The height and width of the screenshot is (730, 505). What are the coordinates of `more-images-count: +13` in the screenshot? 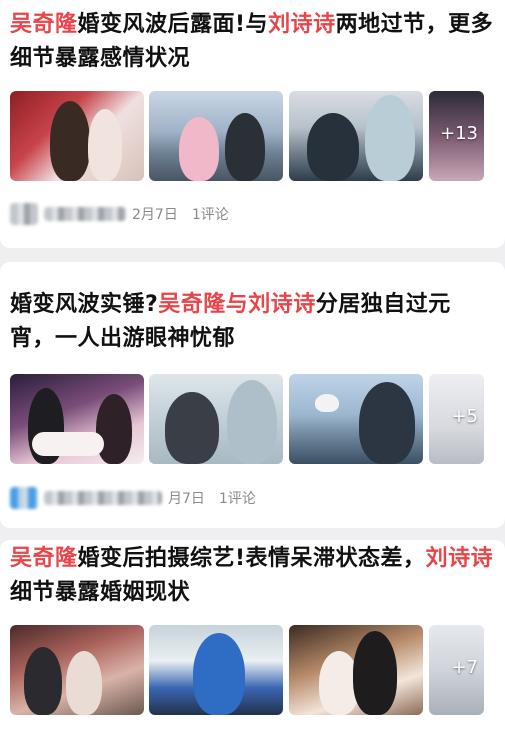 It's located at (459, 133).